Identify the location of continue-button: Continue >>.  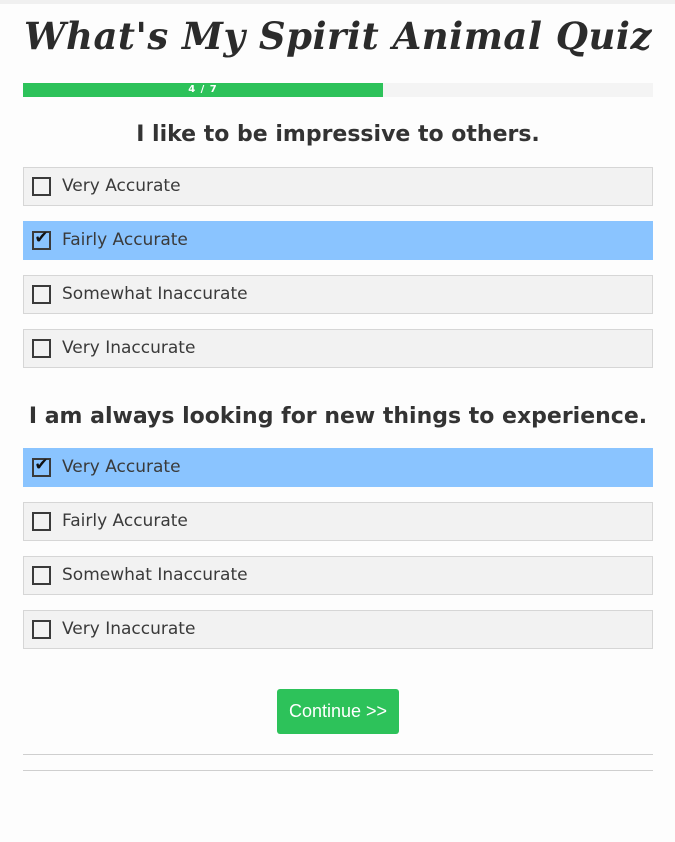
(338, 711).